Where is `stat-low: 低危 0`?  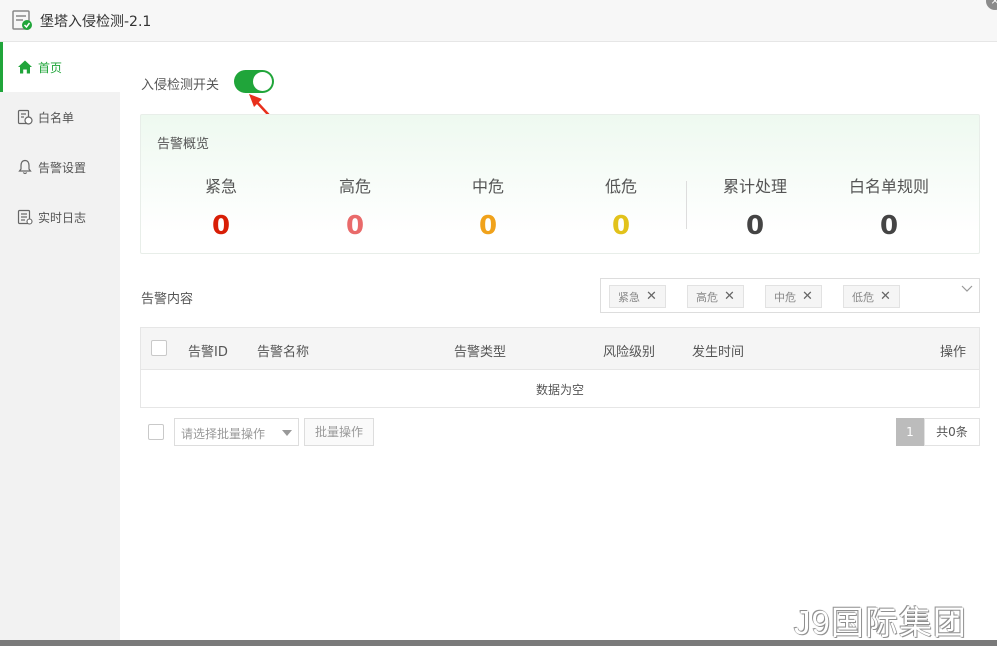
stat-low: 低危 0 is located at coordinates (621, 207).